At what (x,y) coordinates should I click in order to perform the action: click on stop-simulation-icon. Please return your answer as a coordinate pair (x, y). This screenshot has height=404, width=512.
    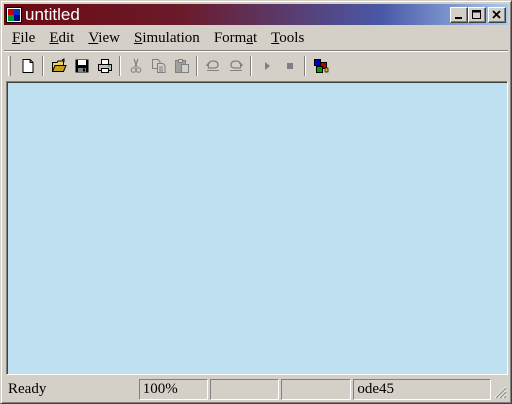
    Looking at the image, I should click on (289, 65).